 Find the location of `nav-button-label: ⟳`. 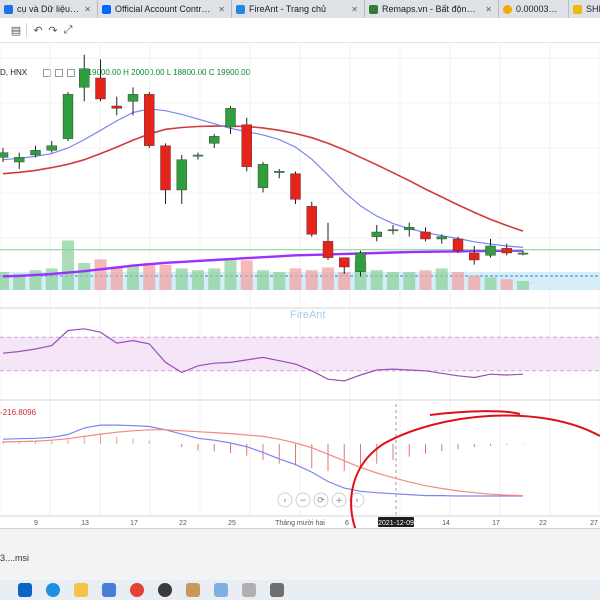

nav-button-label: ⟳ is located at coordinates (321, 501).